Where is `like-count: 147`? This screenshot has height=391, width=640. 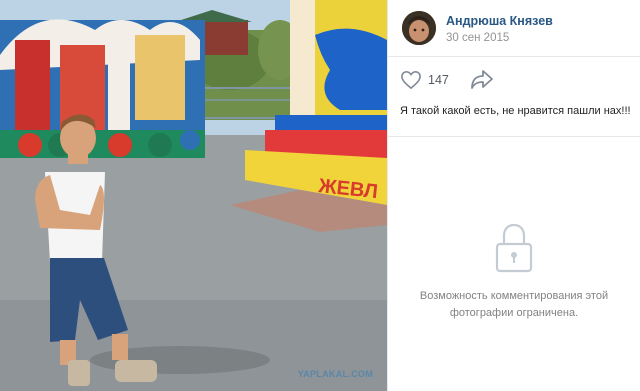
like-count: 147 is located at coordinates (438, 80).